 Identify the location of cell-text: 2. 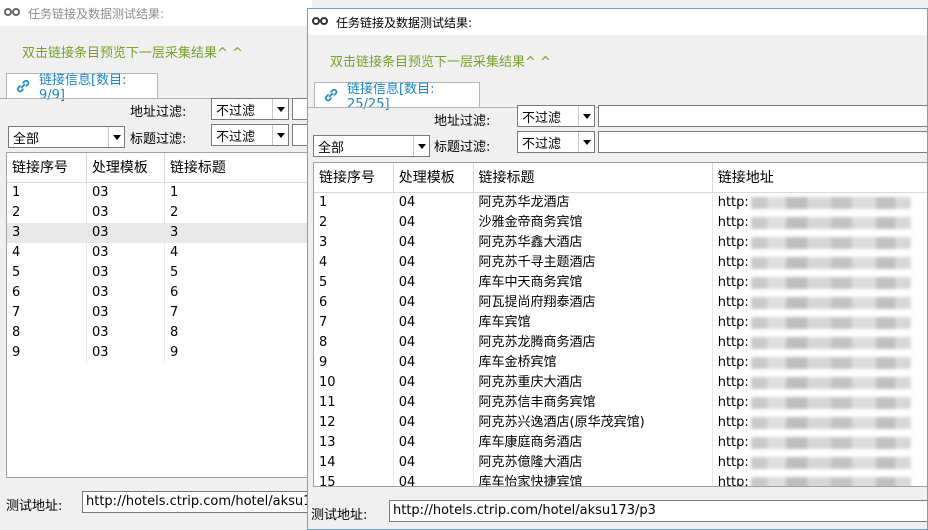
(16, 212).